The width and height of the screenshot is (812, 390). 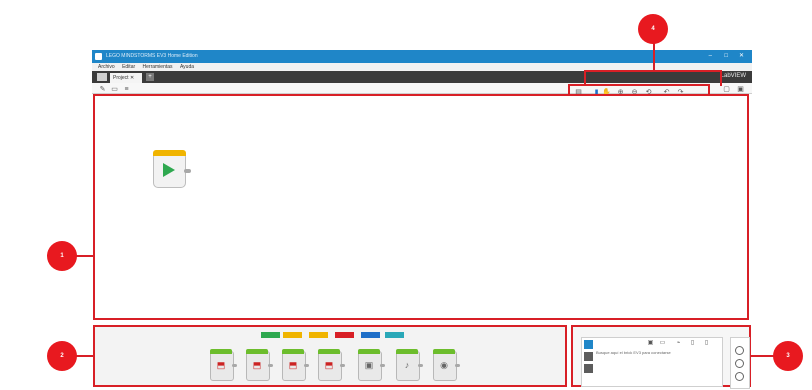 What do you see at coordinates (158, 67) in the screenshot?
I see `menu-item-tools: Herramientas` at bounding box center [158, 67].